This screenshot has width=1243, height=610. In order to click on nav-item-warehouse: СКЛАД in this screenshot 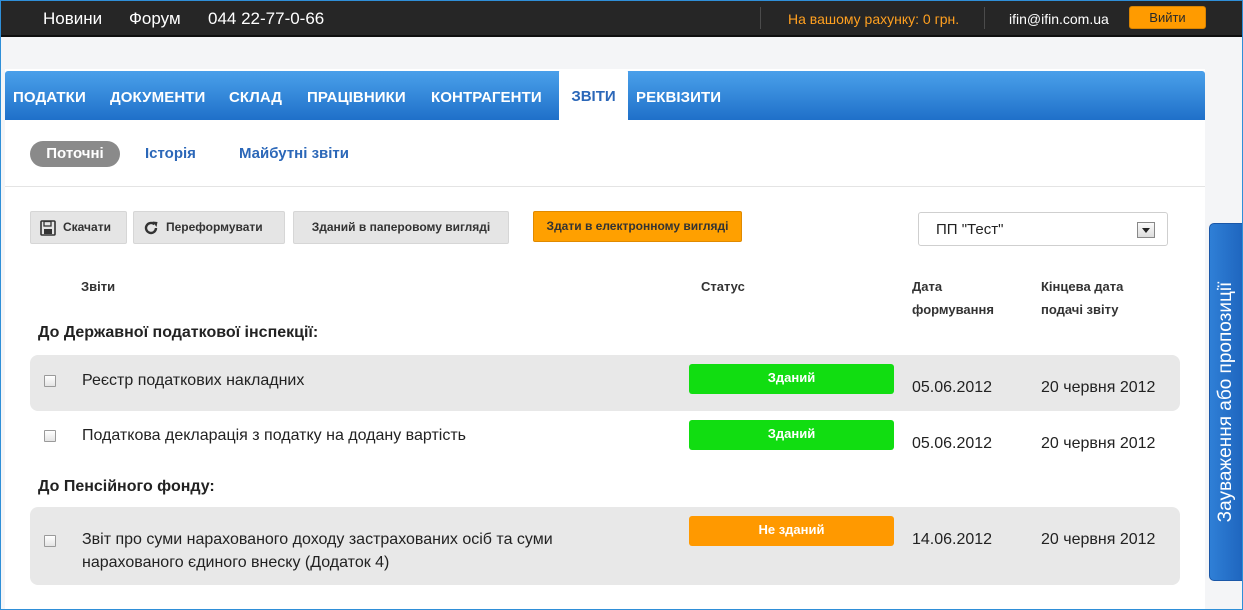, I will do `click(255, 97)`.